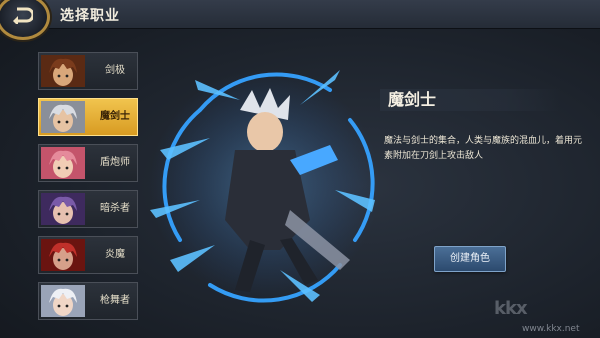  What do you see at coordinates (300, 20) in the screenshot?
I see `top-bar: 选择职业` at bounding box center [300, 20].